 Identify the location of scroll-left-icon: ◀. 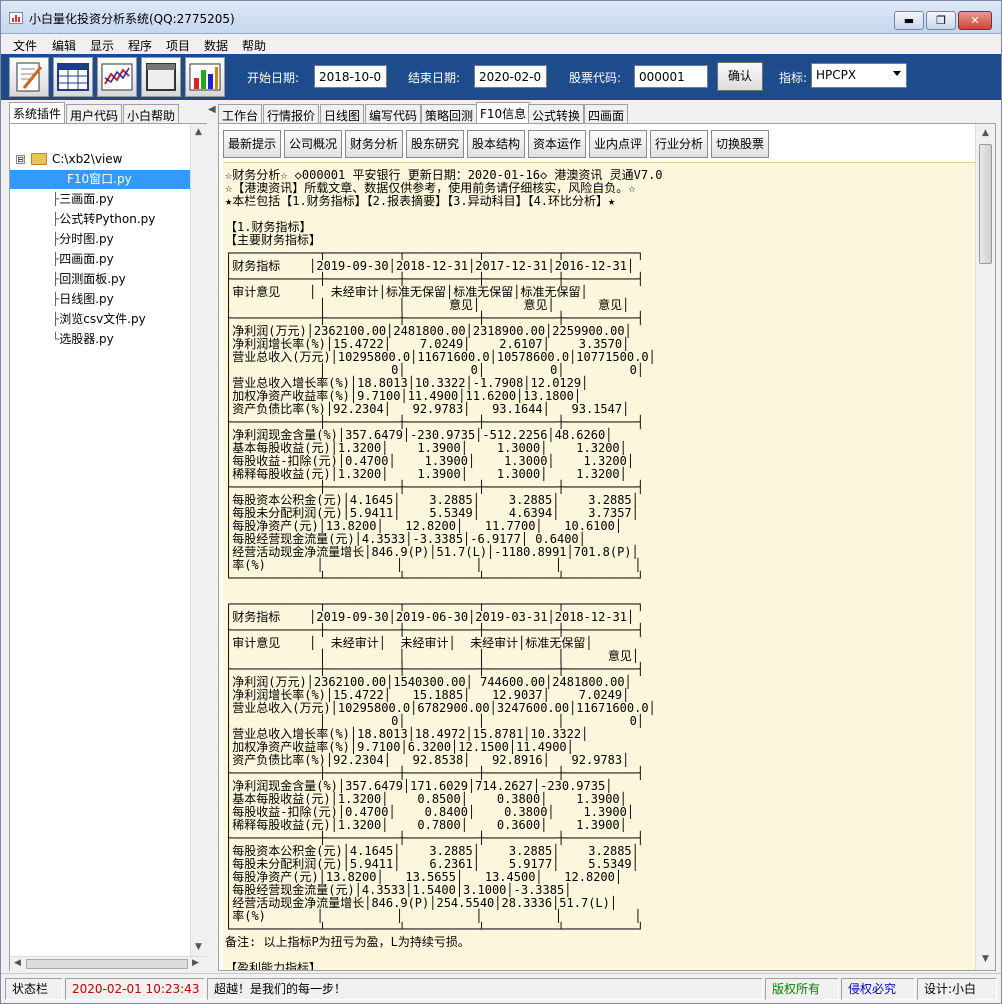
(17, 963).